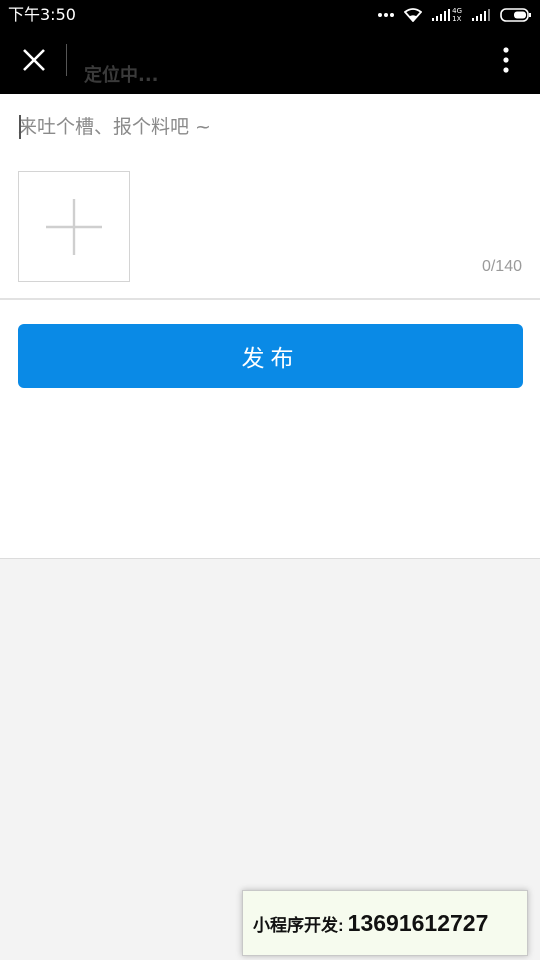 This screenshot has height=960, width=540. I want to click on close-icon, so click(34, 62).